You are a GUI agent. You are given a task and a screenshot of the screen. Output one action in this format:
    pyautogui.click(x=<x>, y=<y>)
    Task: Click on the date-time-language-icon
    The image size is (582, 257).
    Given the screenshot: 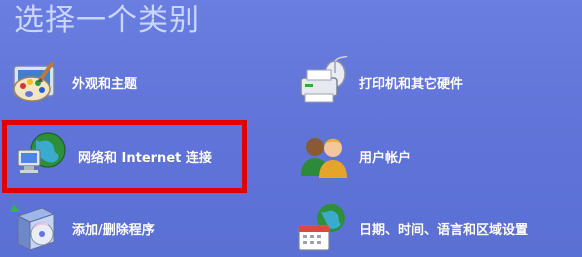 What is the action you would take?
    pyautogui.click(x=323, y=228)
    